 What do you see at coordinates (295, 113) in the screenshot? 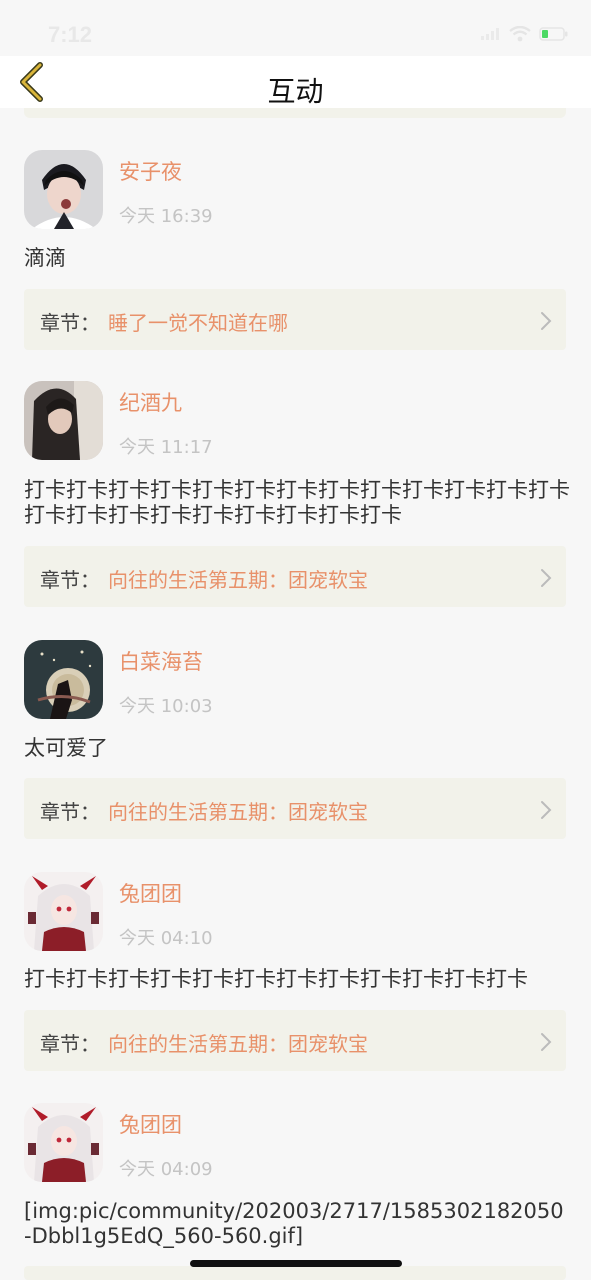
I see `previous-chapter-card-edge` at bounding box center [295, 113].